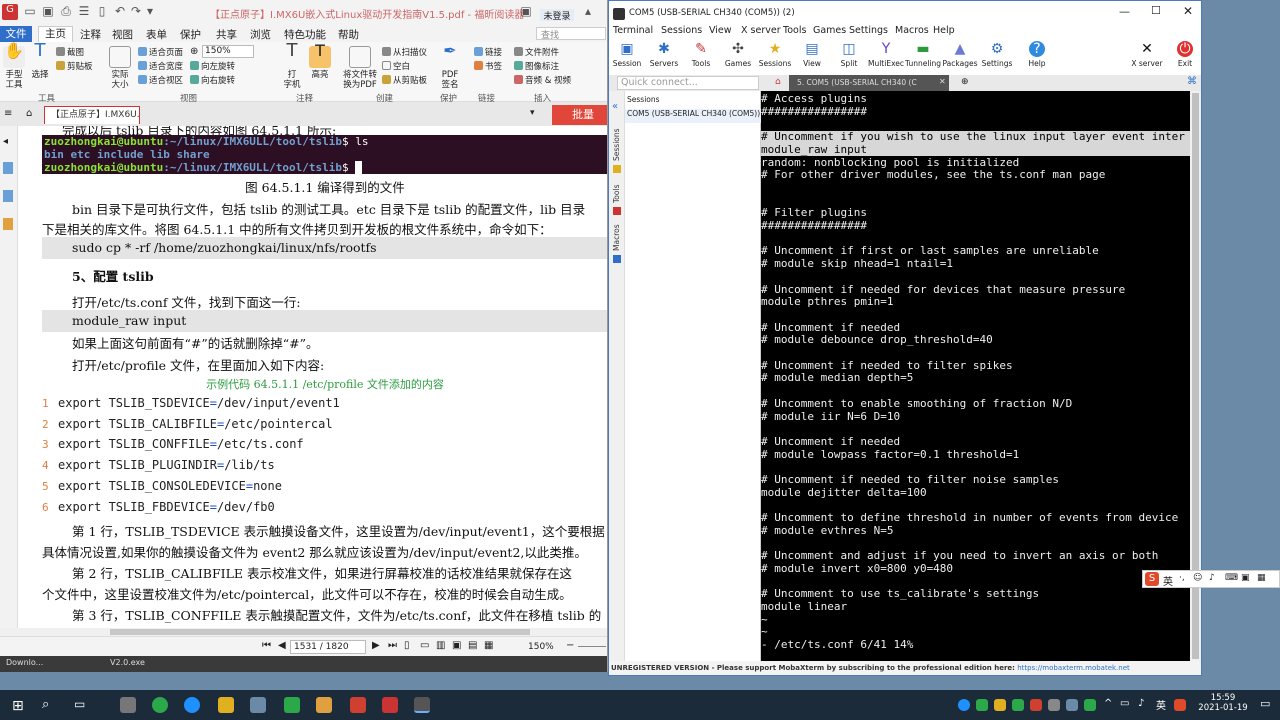  Describe the element at coordinates (869, 83) in the screenshot. I see `session-tab: 5. COM5 (USB-SERIAL CH340 (C` at that location.